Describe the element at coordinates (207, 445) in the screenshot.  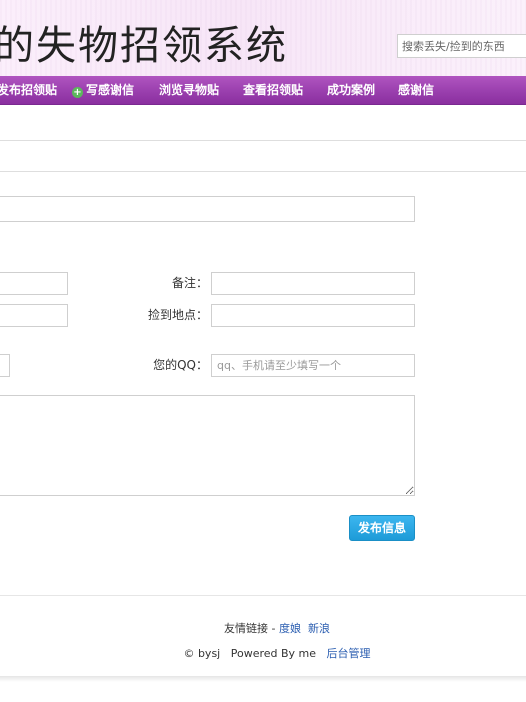
I see `description-textarea` at that location.